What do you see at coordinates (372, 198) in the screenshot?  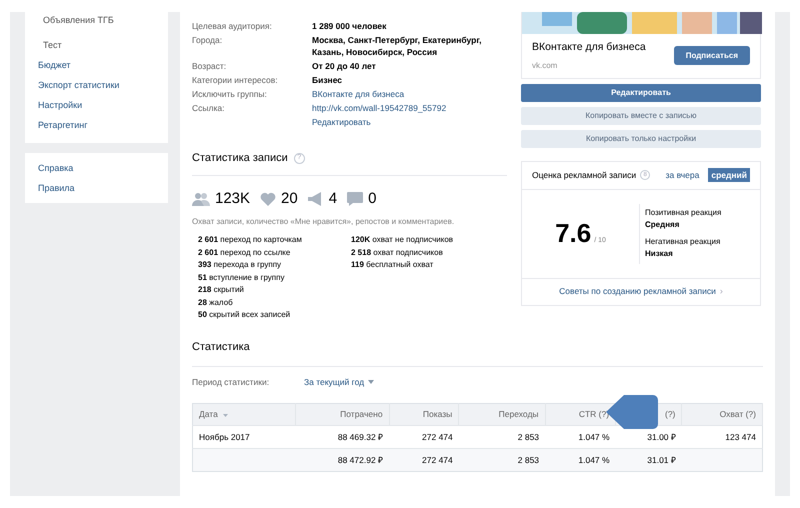 I see `counter-value: 0` at bounding box center [372, 198].